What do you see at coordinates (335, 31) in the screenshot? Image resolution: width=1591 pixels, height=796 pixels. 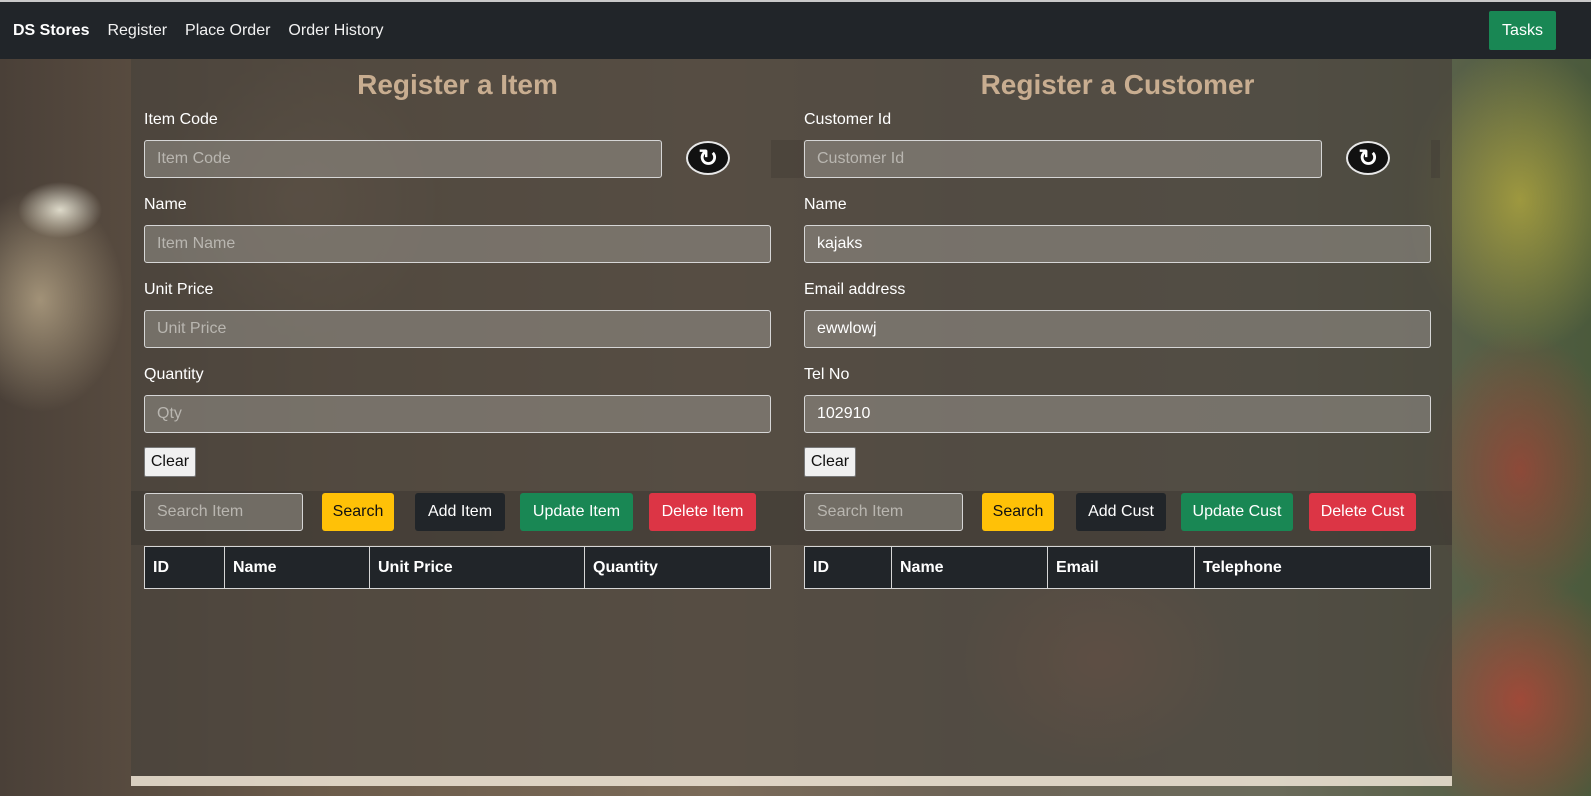 I see `nav-link-order-history: Order History` at bounding box center [335, 31].